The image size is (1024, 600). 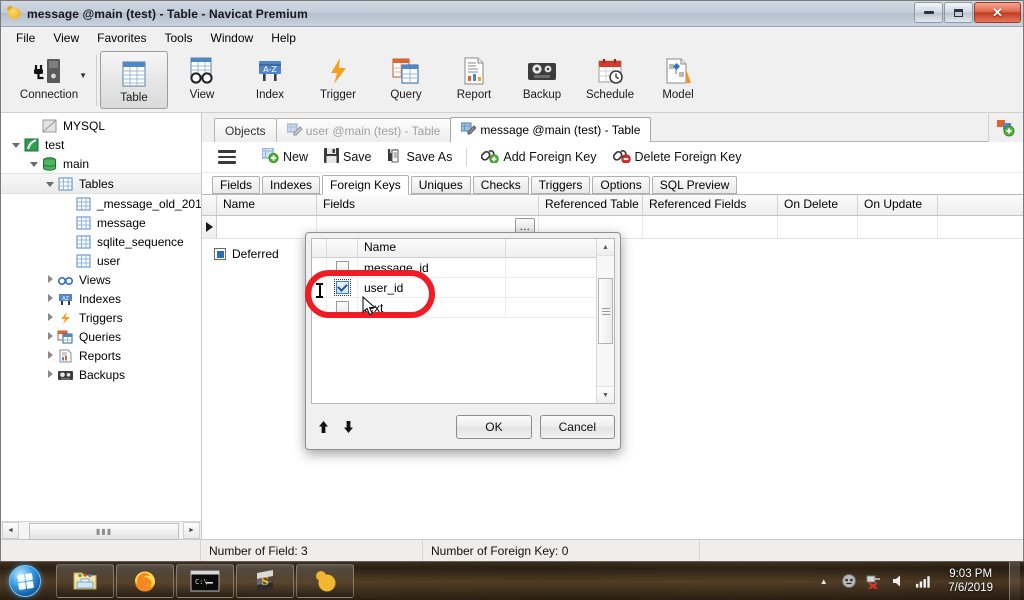 I want to click on volume-icon, so click(x=898, y=581).